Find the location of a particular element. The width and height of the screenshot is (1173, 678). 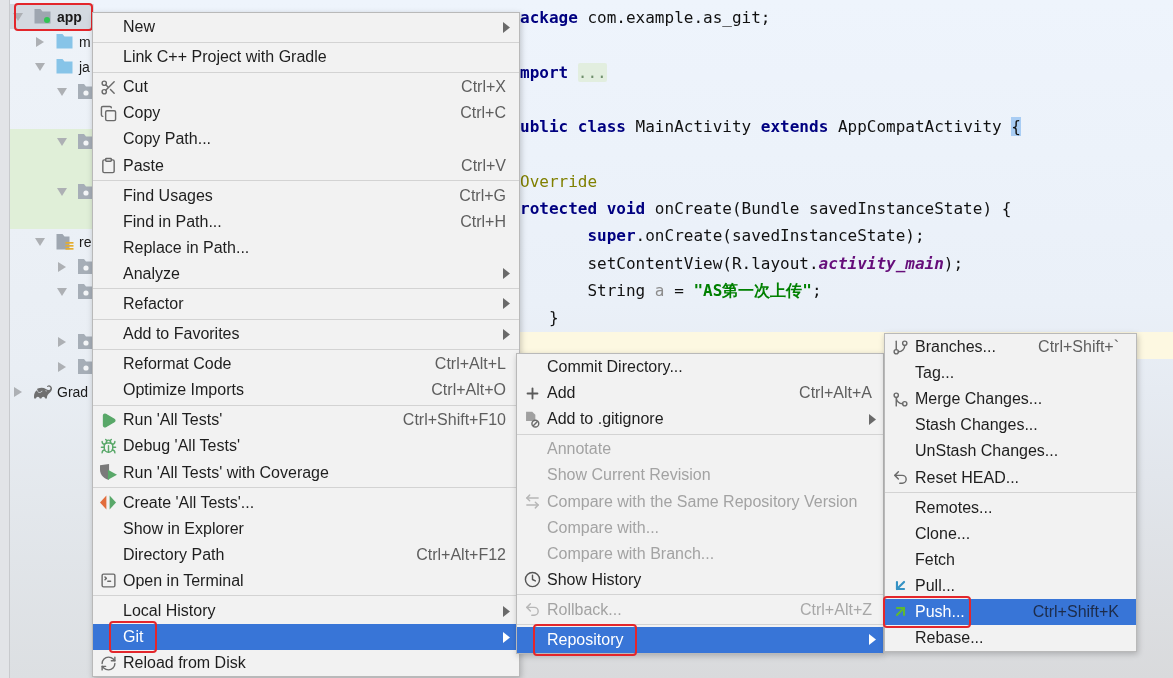

menu-item: Reformat Code Ctrl+Alt+L is located at coordinates (306, 364).